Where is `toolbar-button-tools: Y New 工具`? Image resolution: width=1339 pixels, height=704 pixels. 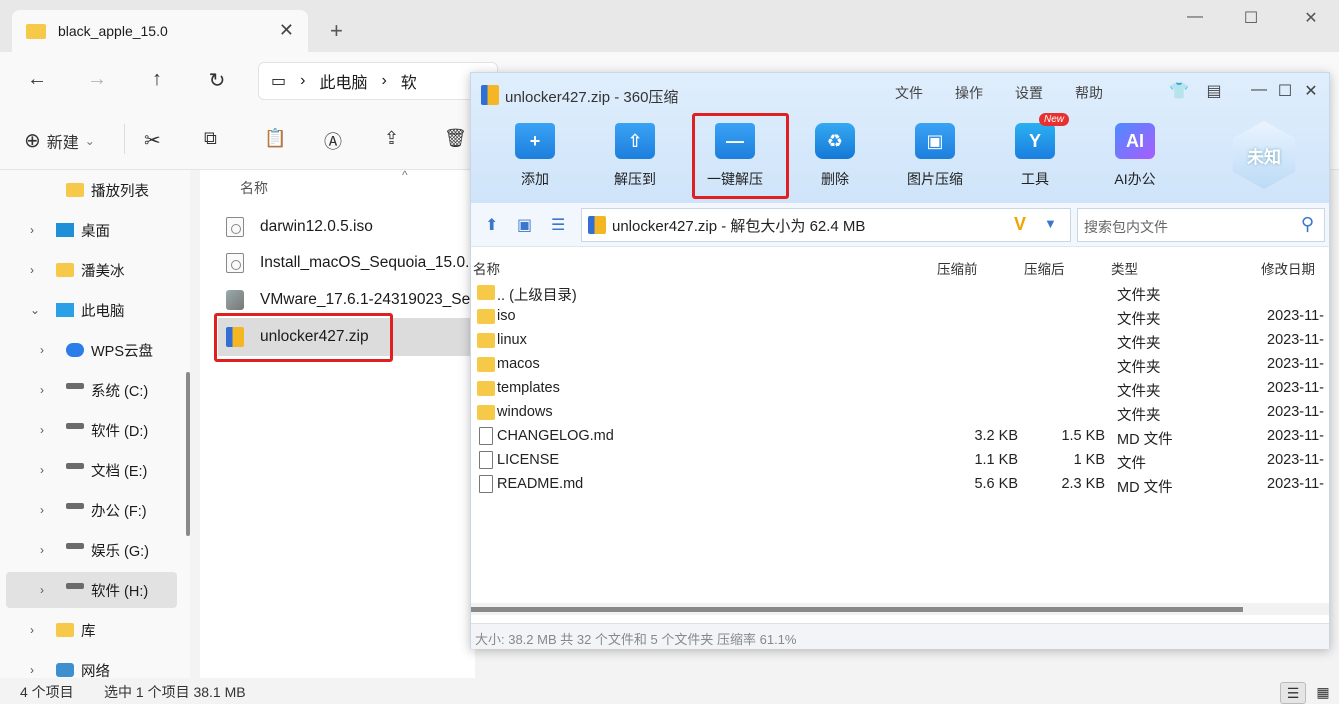
toolbar-button-tools: Y New 工具 is located at coordinates (1035, 153).